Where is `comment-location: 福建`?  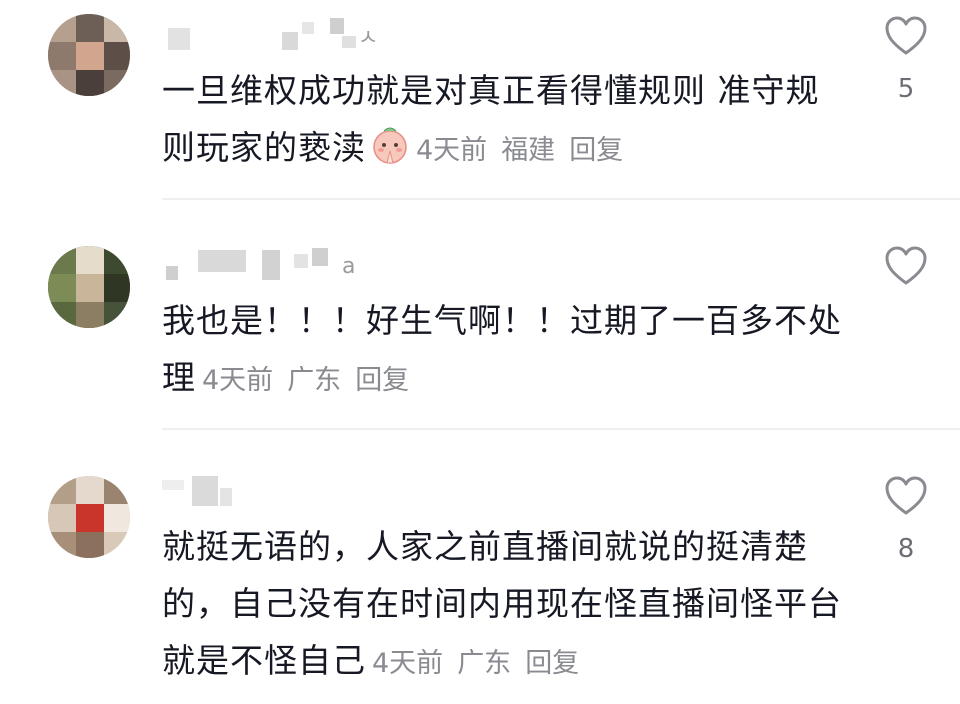 comment-location: 福建 is located at coordinates (528, 150).